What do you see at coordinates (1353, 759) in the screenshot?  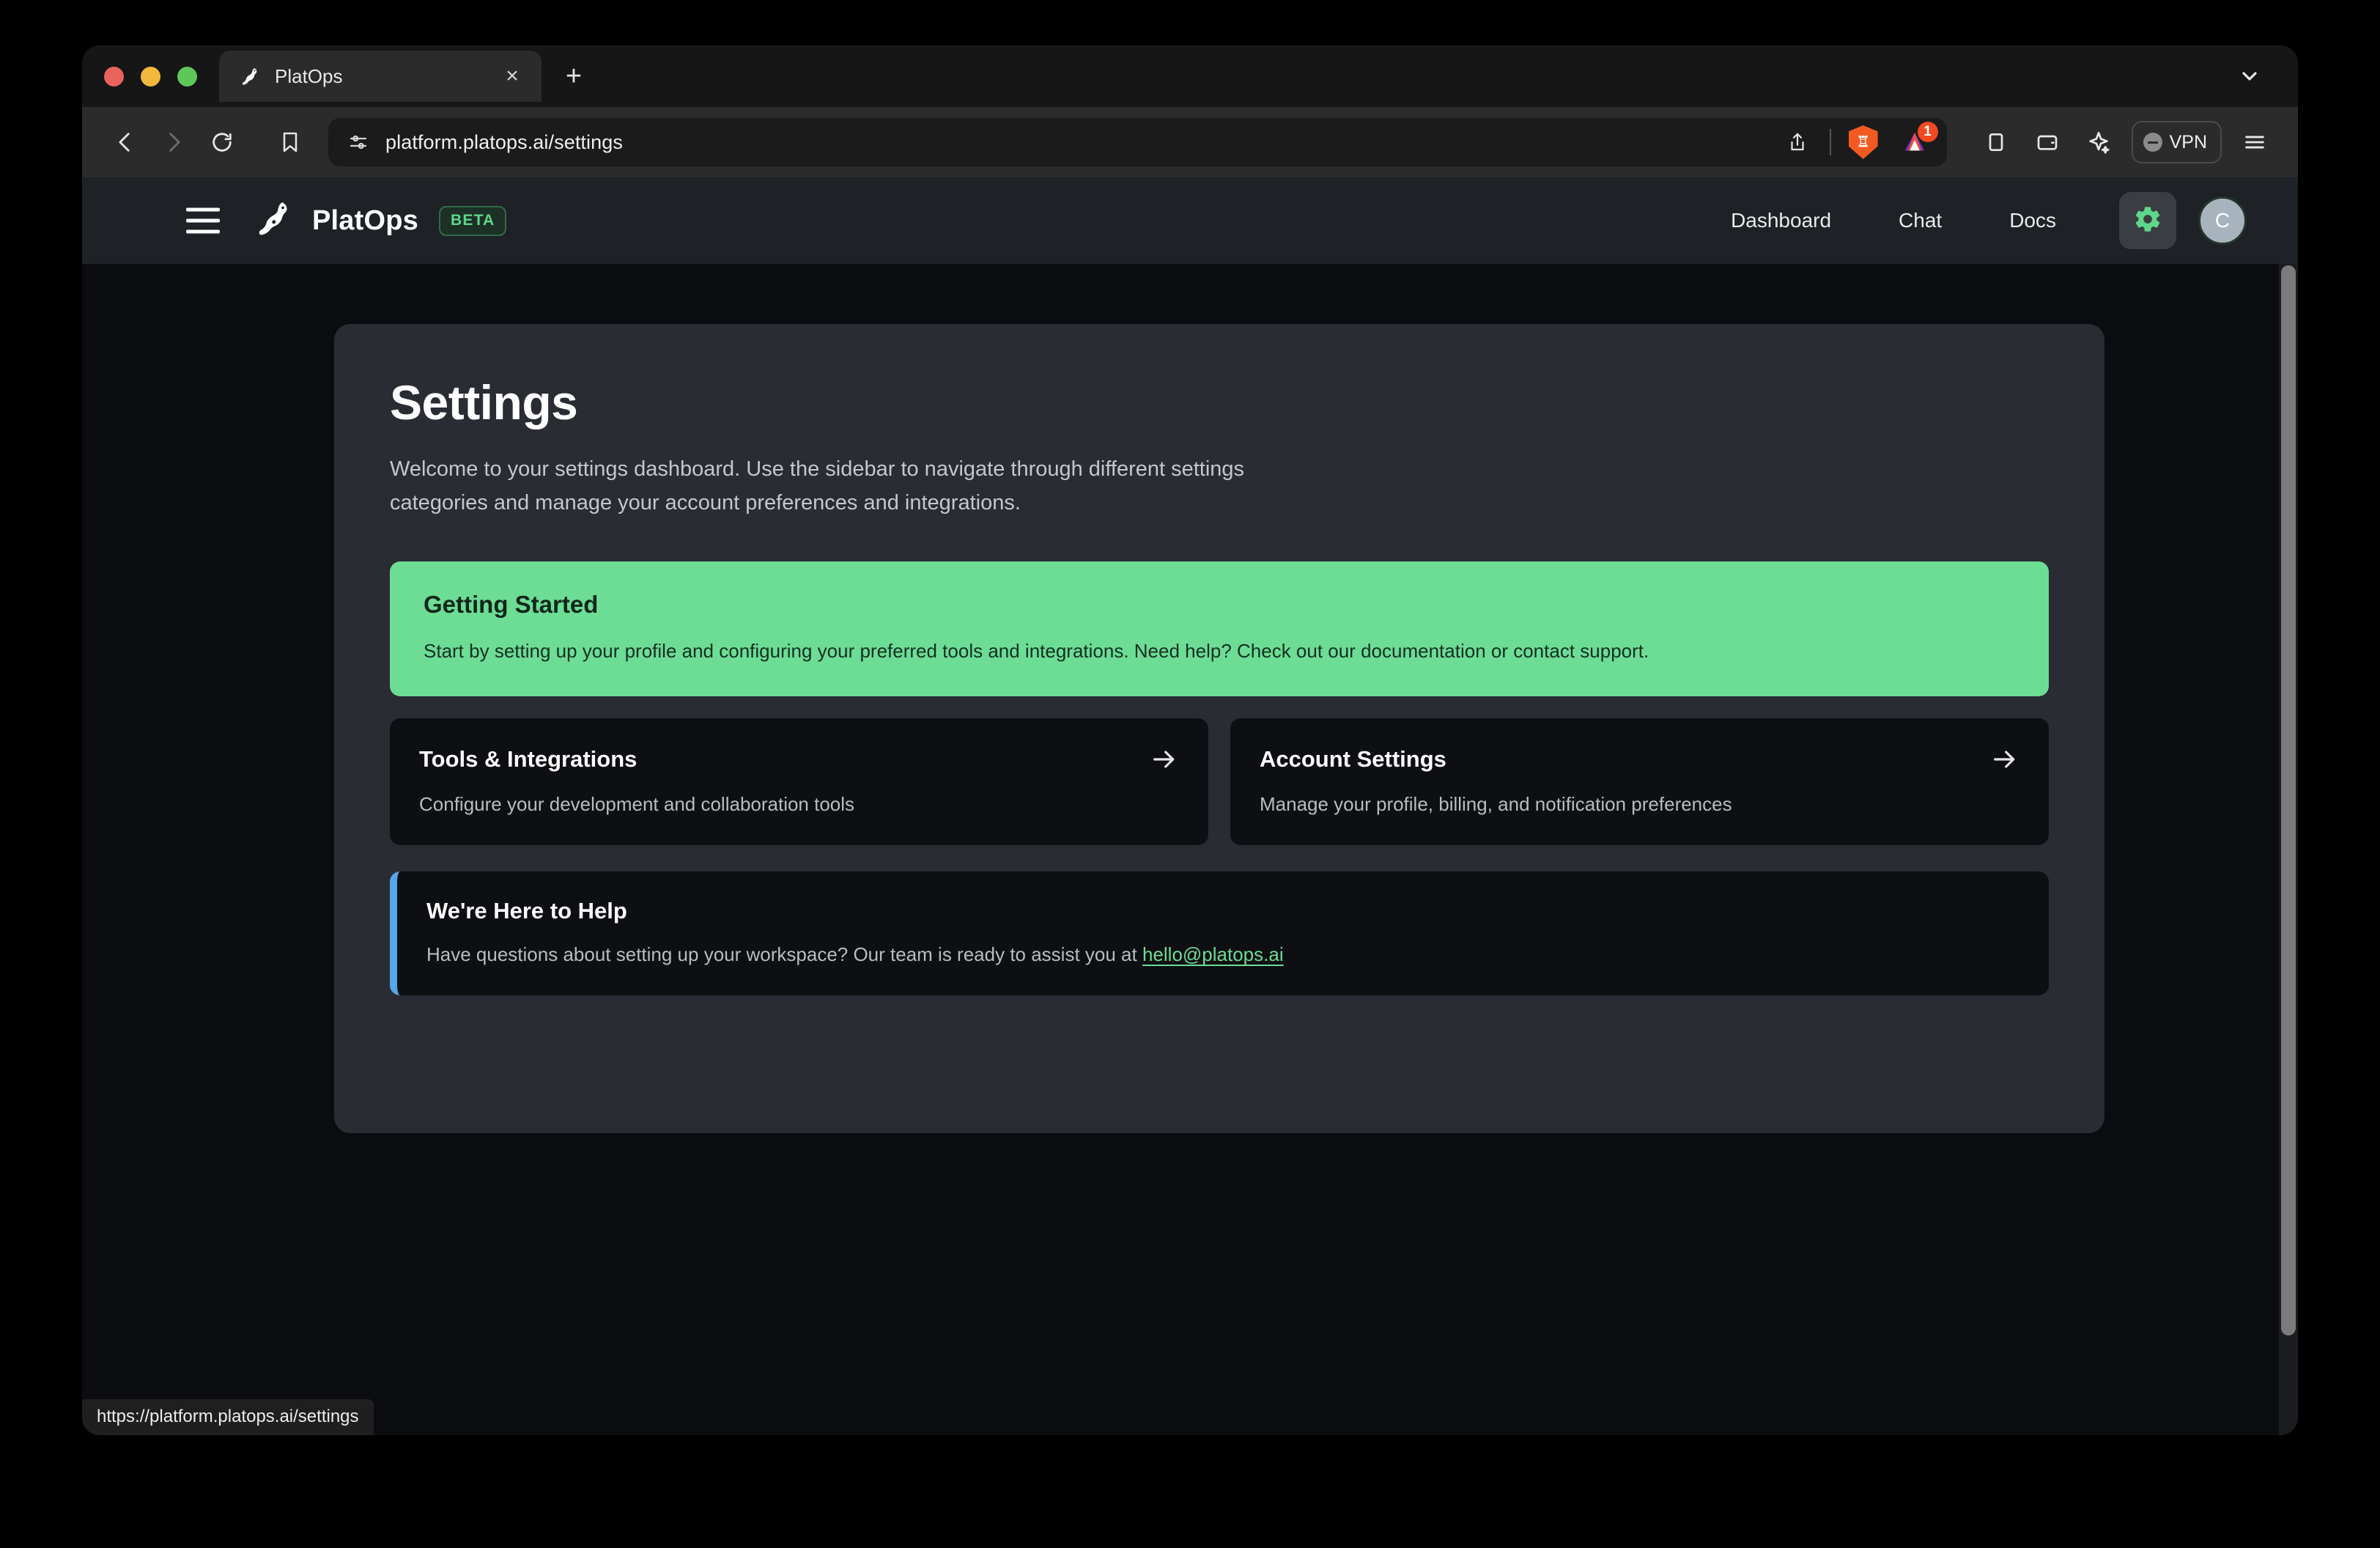 I see `card-title: Account Settings` at bounding box center [1353, 759].